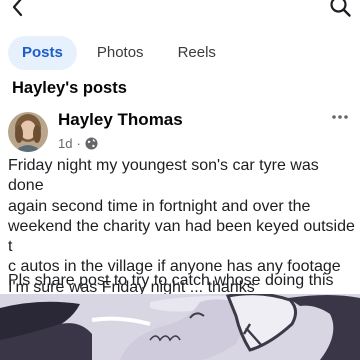 The width and height of the screenshot is (360, 360). I want to click on profile-tabs: Posts Photos Reels, so click(119, 54).